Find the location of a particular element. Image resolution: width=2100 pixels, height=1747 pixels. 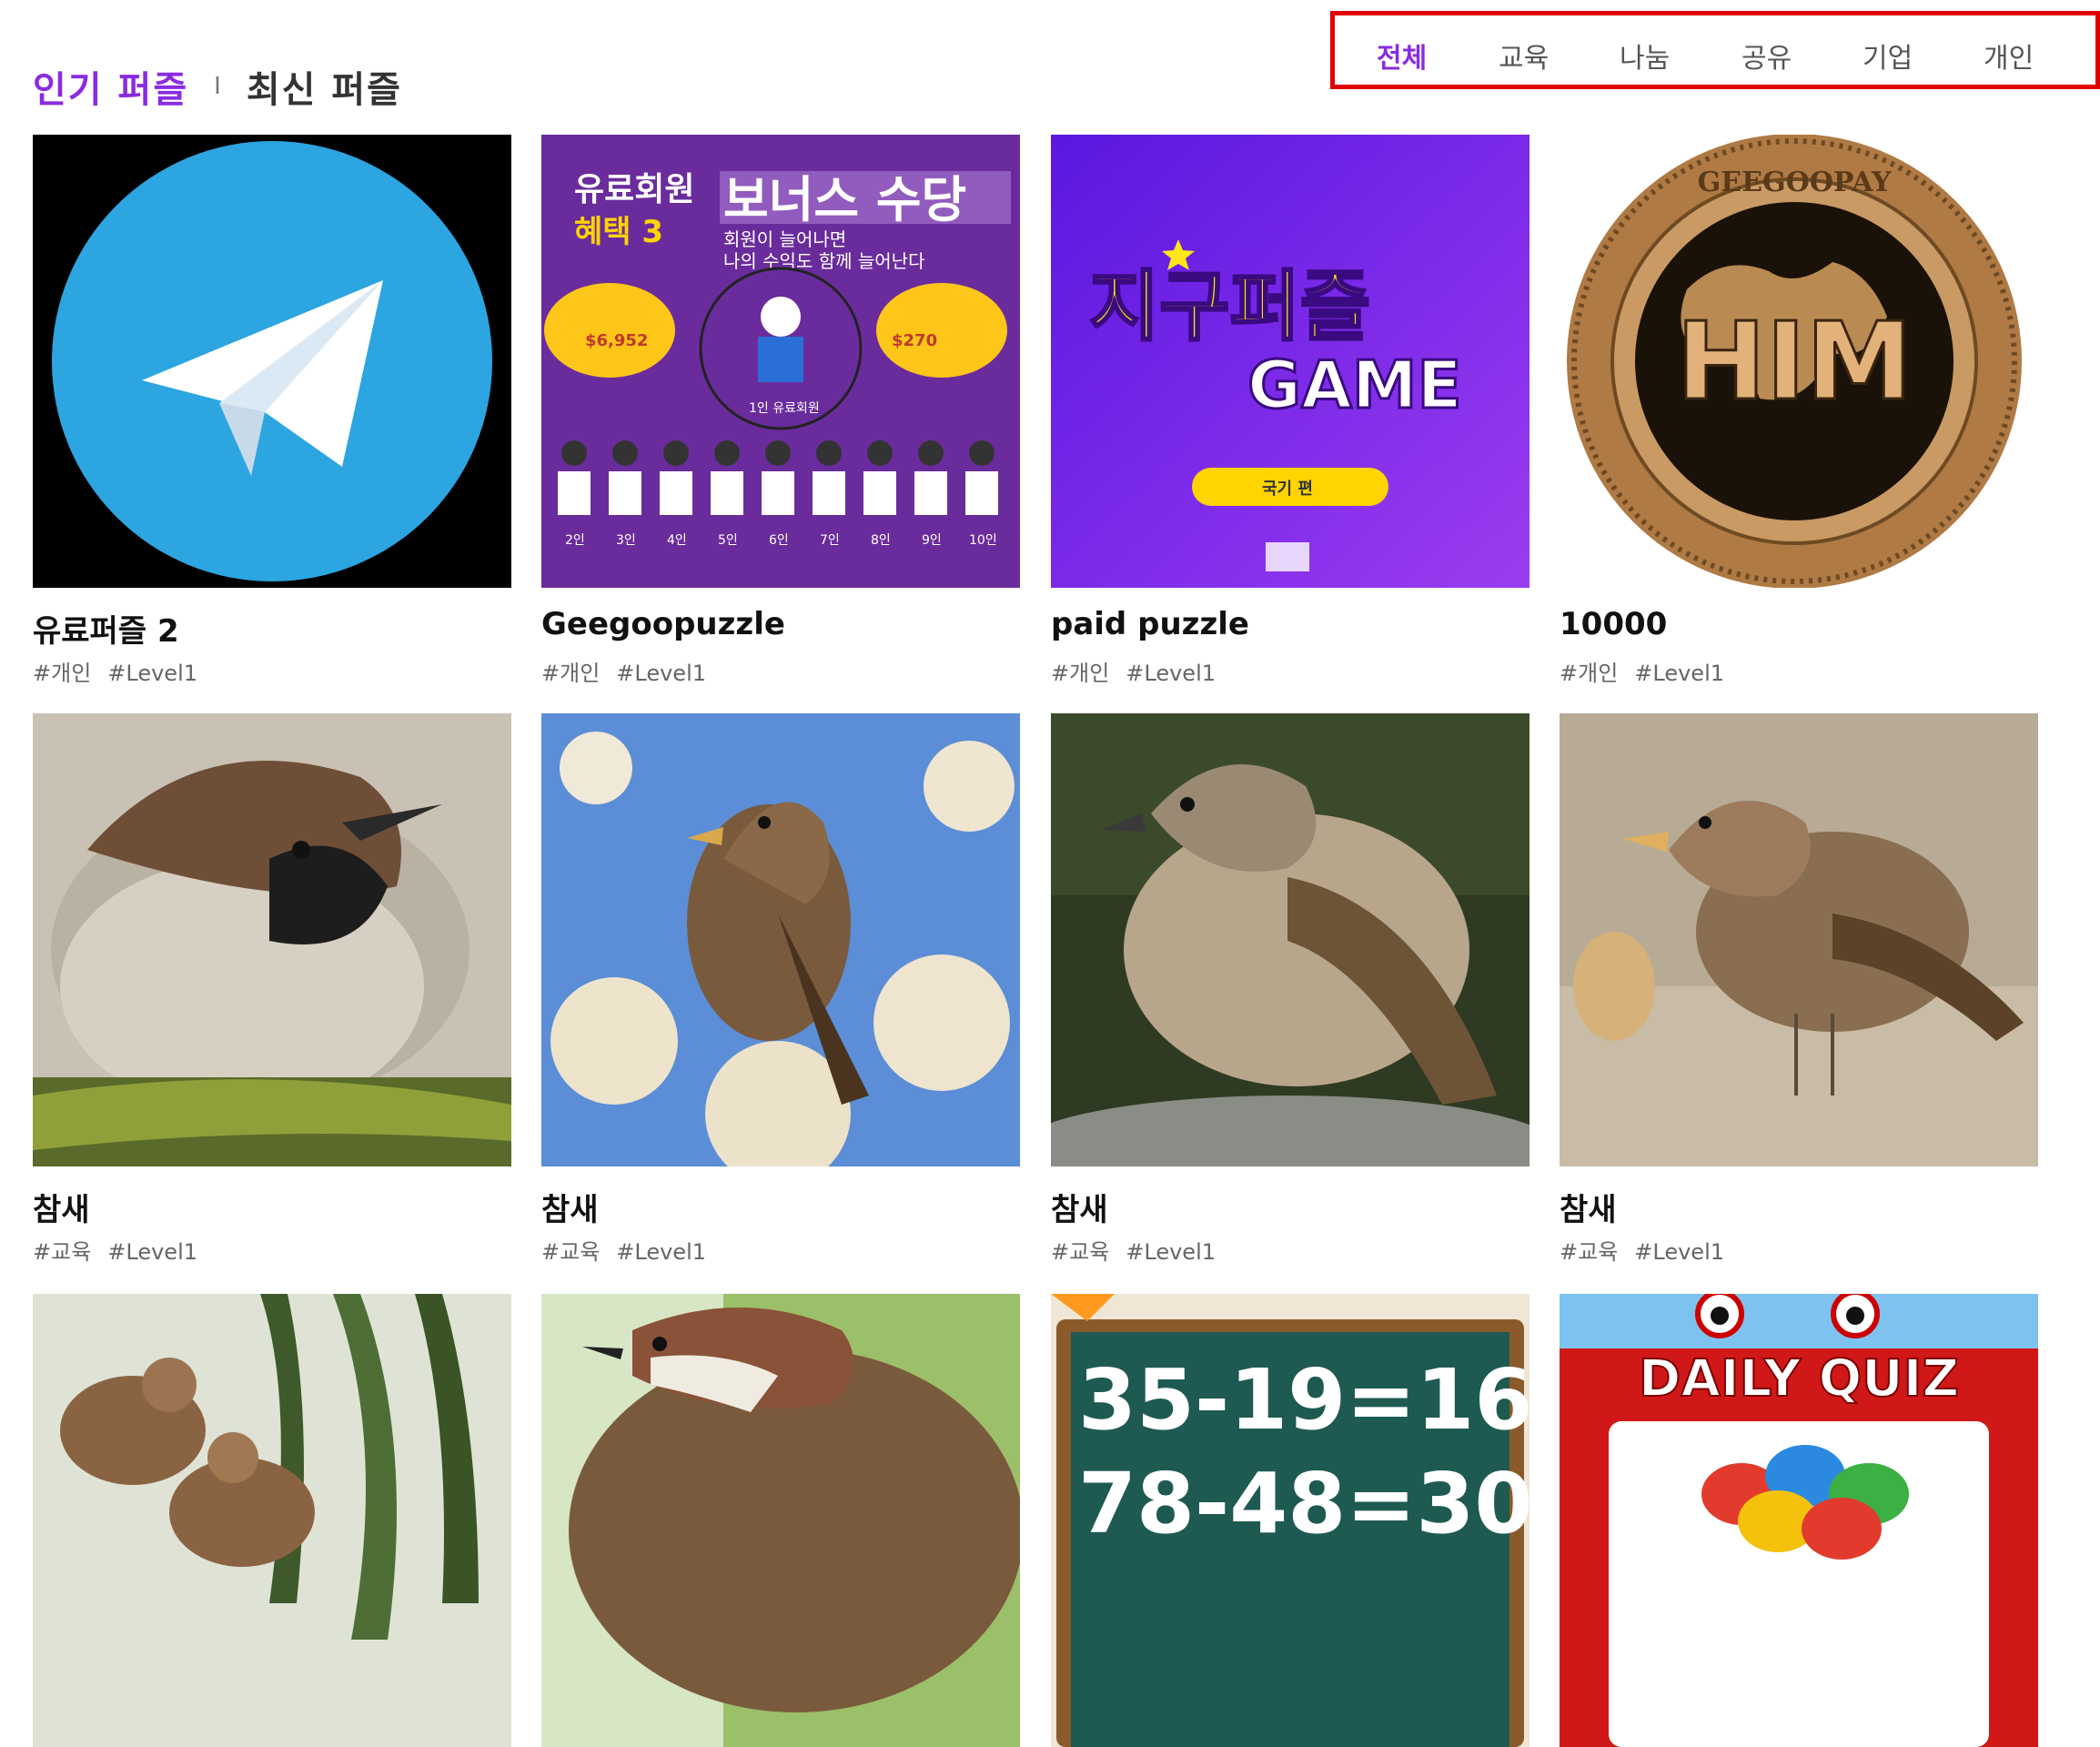

math-chalkboard-image: 35-19=16 78-48=30 is located at coordinates (1290, 1521).